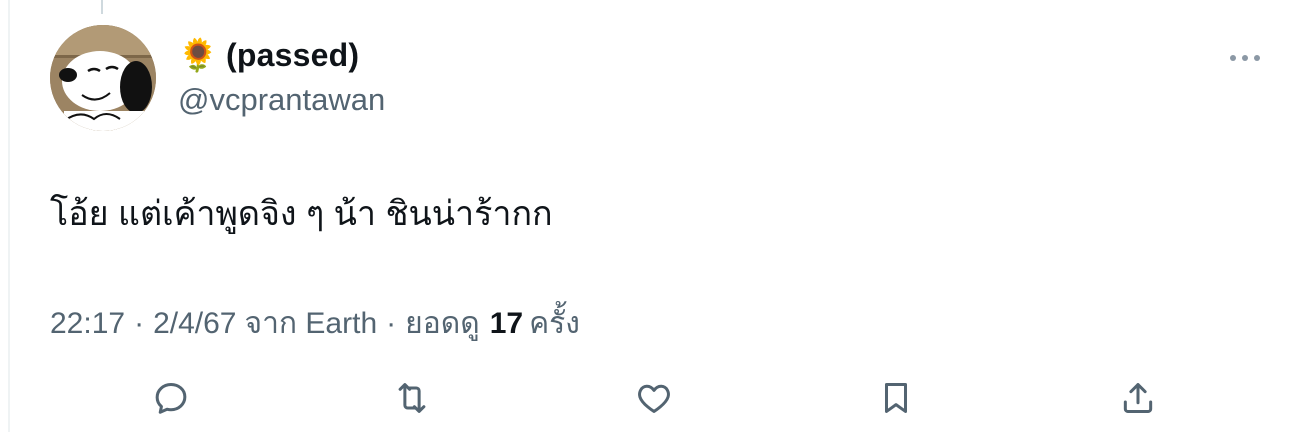 The height and width of the screenshot is (432, 1297). Describe the element at coordinates (301, 214) in the screenshot. I see `tweet-text: โอ้ย แต่เค้าพูดจิง ๆ น้า ชินน่าร้ากก` at that location.